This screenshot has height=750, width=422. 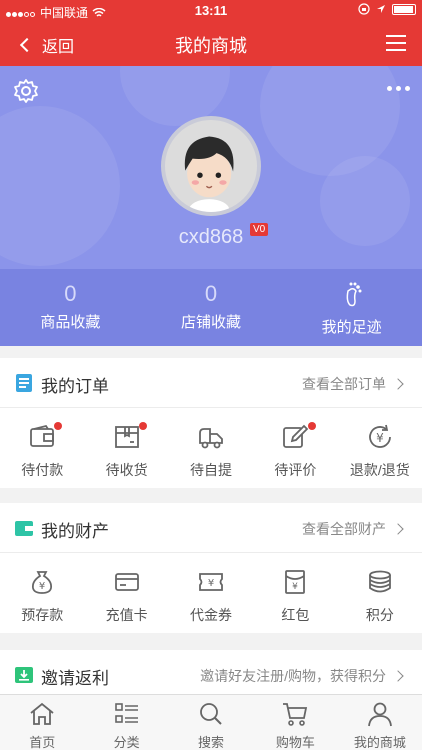 I want to click on orders-title: 我的订单, so click(x=75, y=386).